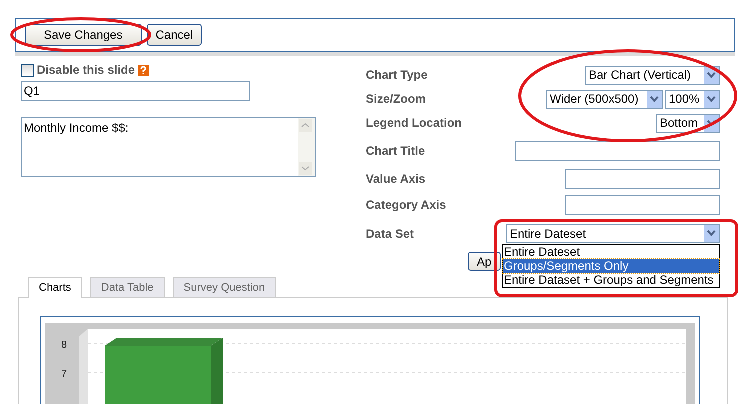 The width and height of the screenshot is (745, 404). I want to click on help-icon, so click(144, 70).